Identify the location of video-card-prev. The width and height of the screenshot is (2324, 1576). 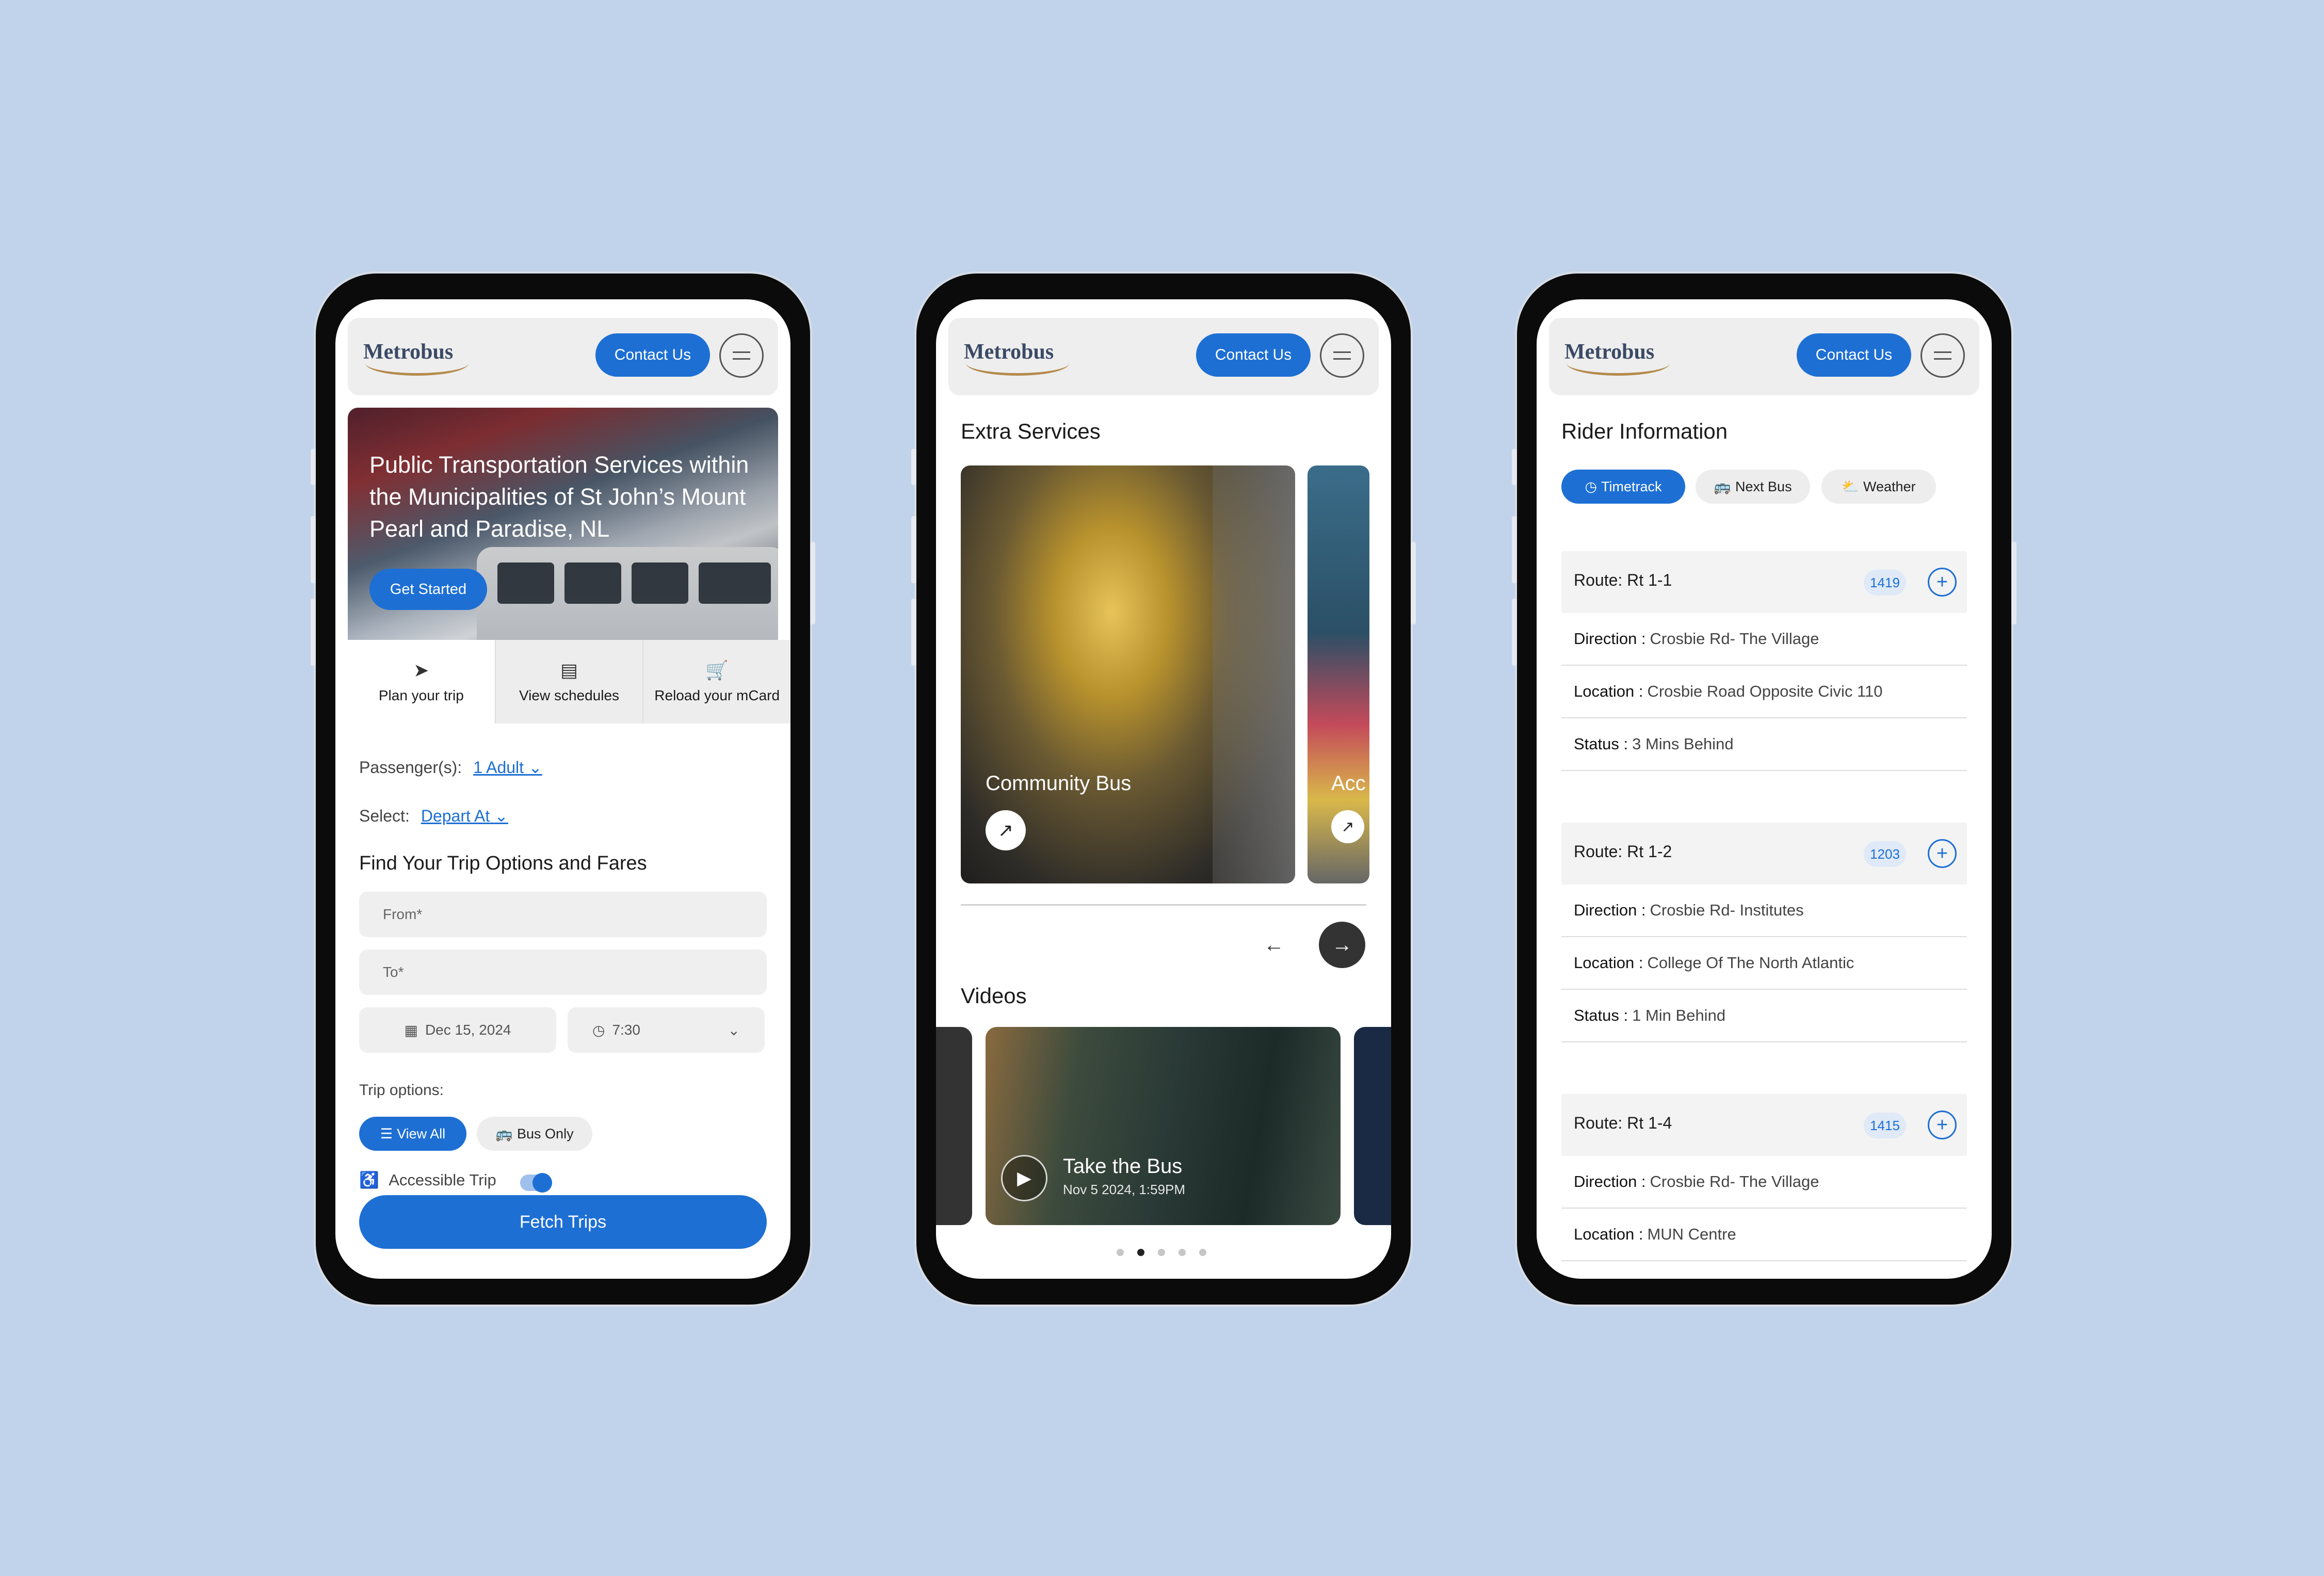
(954, 1126).